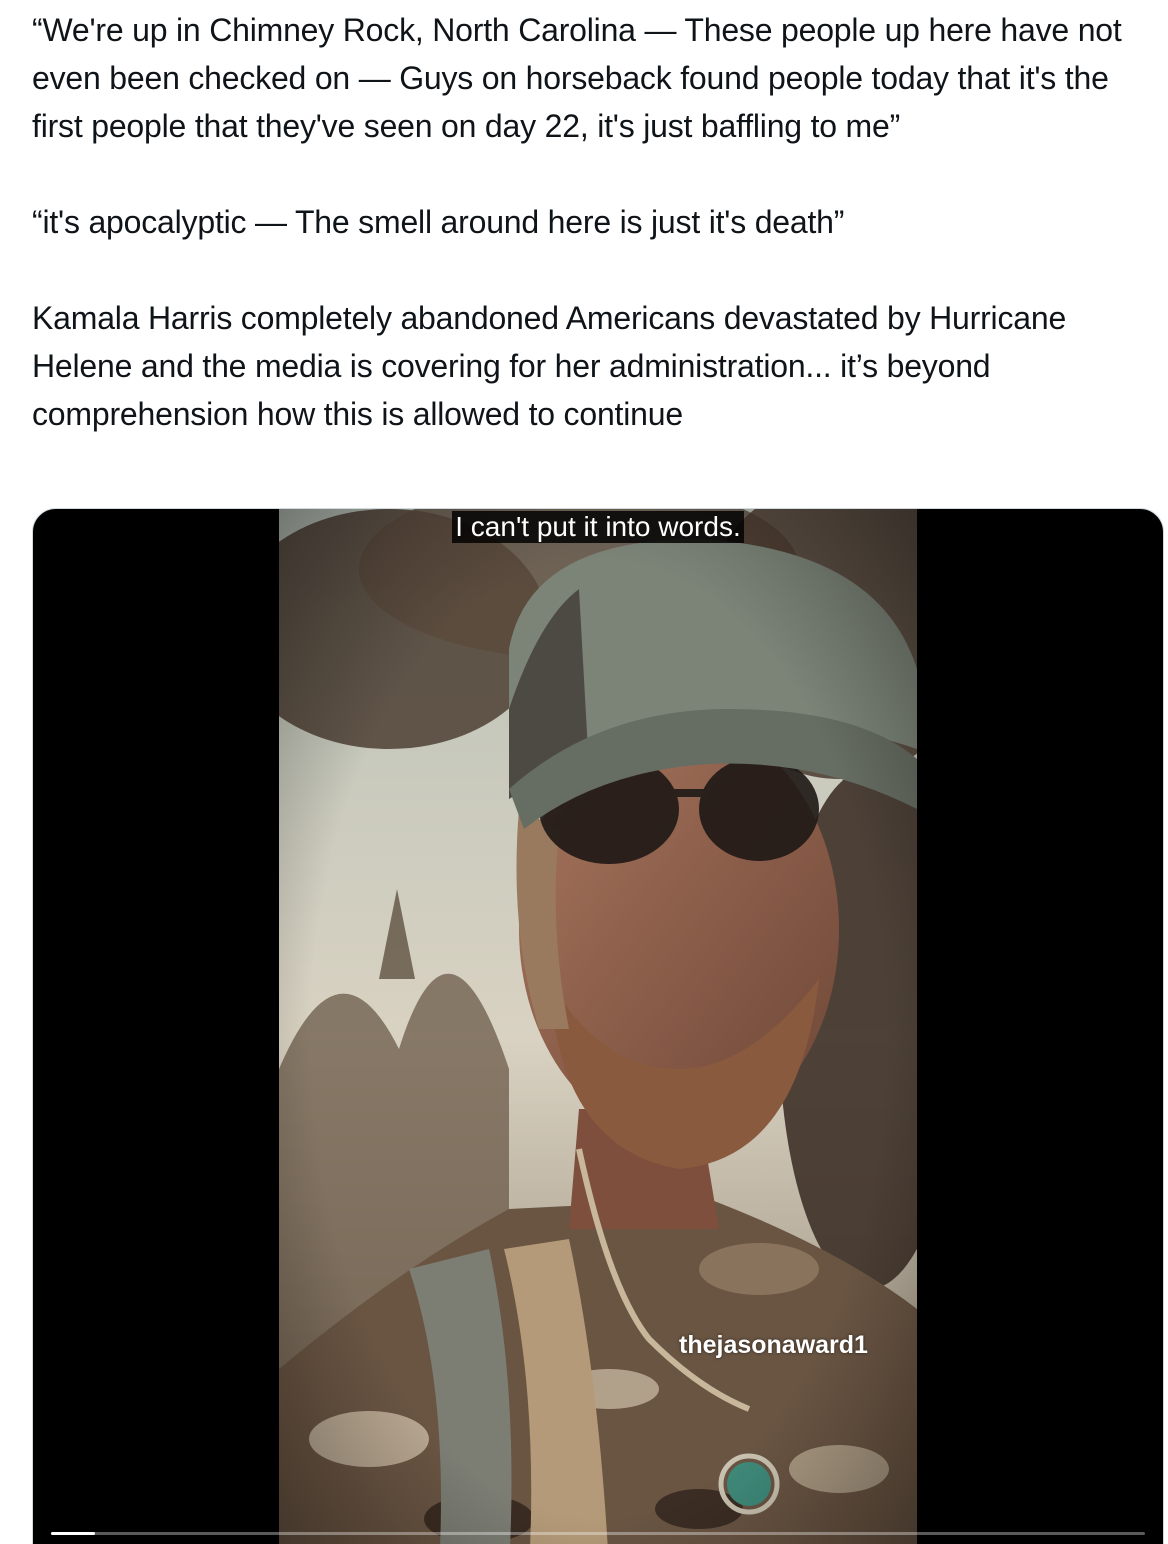 The image size is (1168, 1544). Describe the element at coordinates (598, 1533) in the screenshot. I see `video-progress-bar` at that location.